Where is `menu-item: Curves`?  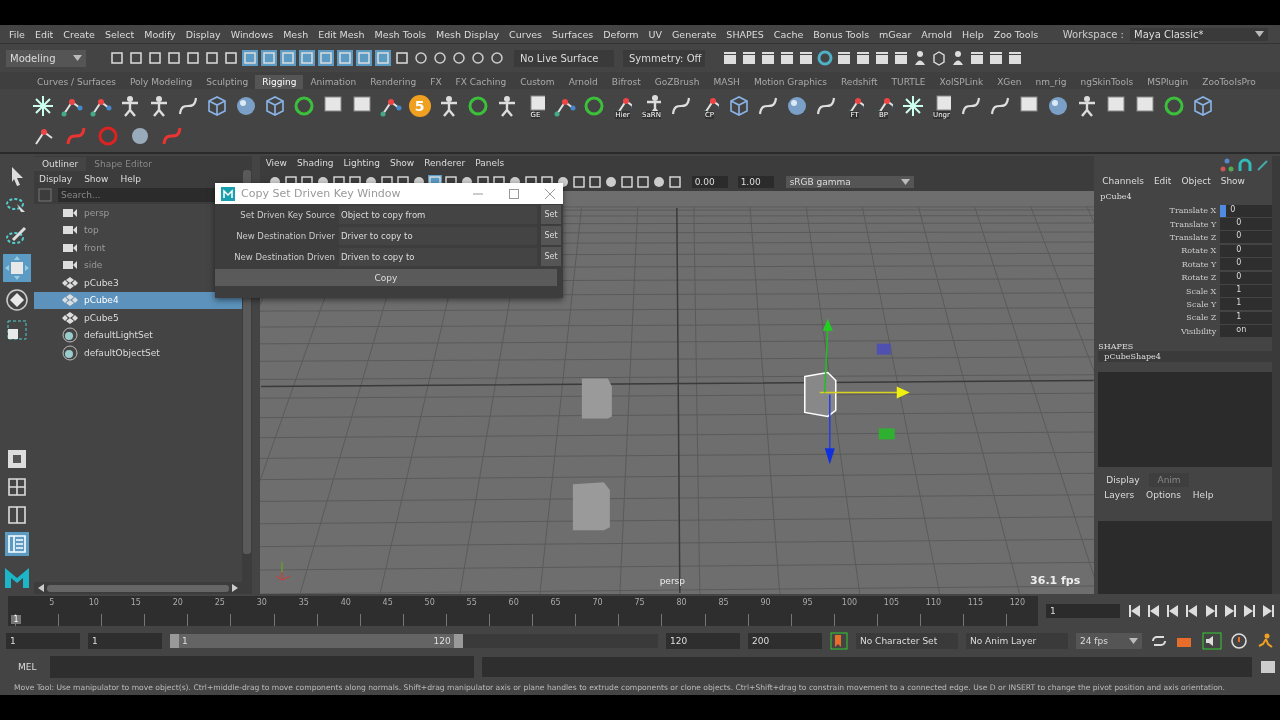
menu-item: Curves is located at coordinates (526, 34).